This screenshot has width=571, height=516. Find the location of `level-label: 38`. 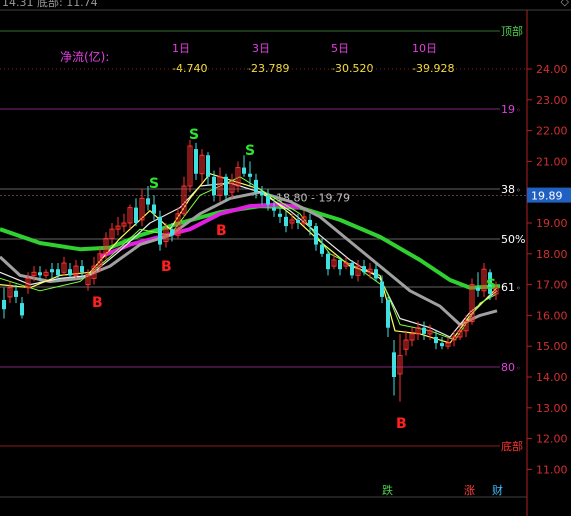

level-label: 38 is located at coordinates (508, 189).